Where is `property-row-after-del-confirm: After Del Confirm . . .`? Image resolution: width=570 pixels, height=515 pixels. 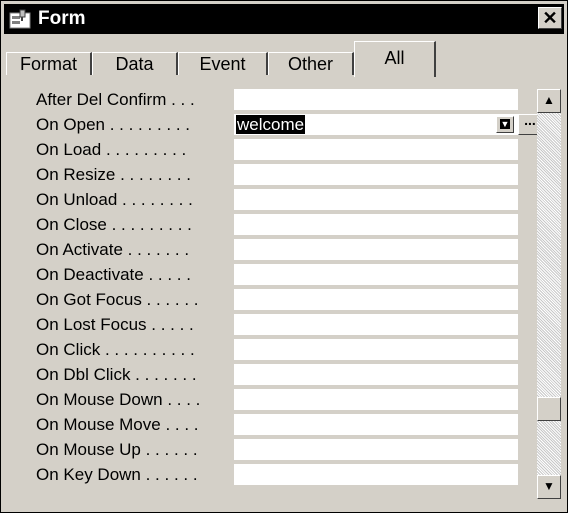 property-row-after-del-confirm: After Del Confirm . . . is located at coordinates (271, 100).